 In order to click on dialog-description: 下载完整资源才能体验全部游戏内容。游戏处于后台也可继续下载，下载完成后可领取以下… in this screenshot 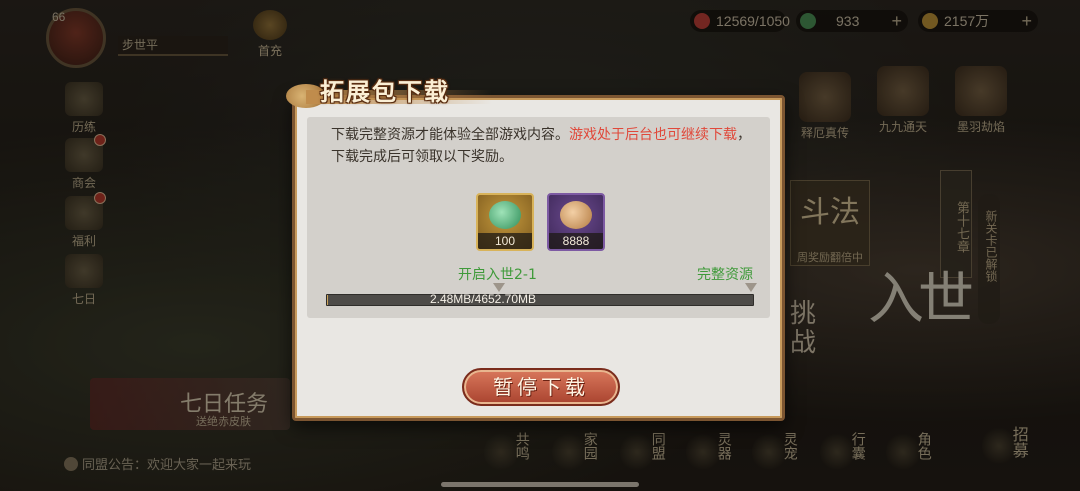, I will do `click(546, 146)`.